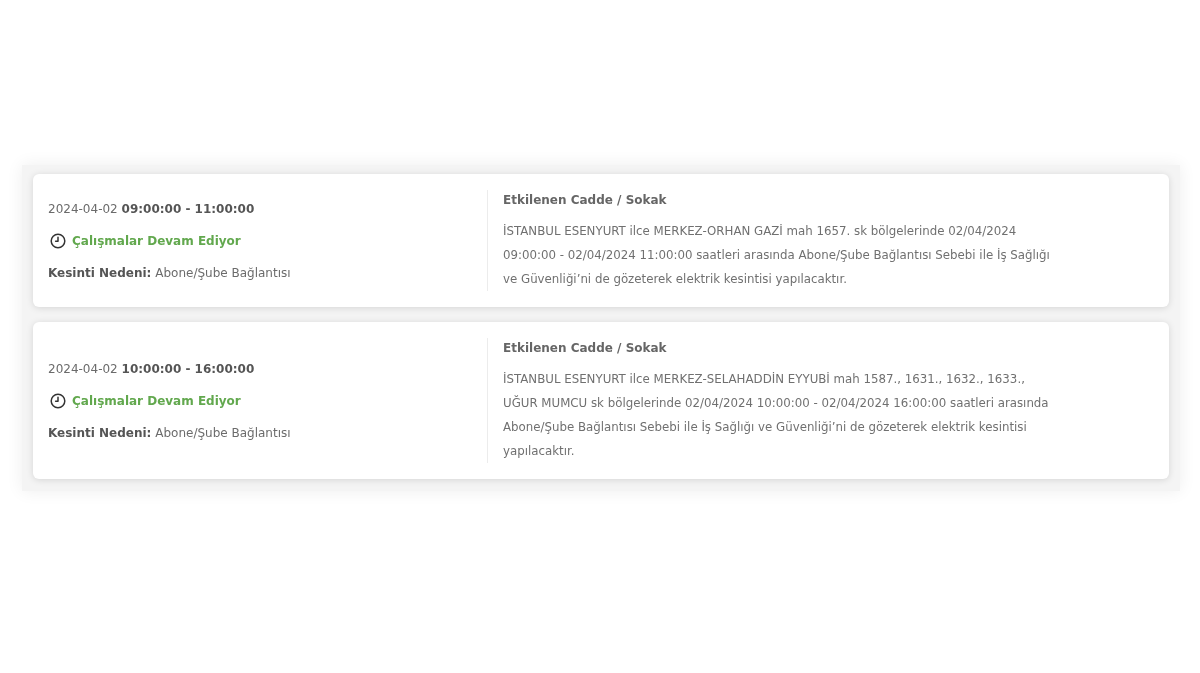  I want to click on outage-description: İSTANBUL ESENYURT ilce MERKEZ-SELAHADDİN EYYUBİ mah 1587., 1631., 1632., 1633., UĞUR MUMCU sk bölgelerinde 02/04/2024 10:00:00 - 02/04/2024 16:00:00 saatleri arasında Abone/Şube Bağlantısı Sebebi ile İş Sağlığı ve Güvenliği’ni de gözeterek elektrik kesintisi yapılacaktır., so click(776, 415).